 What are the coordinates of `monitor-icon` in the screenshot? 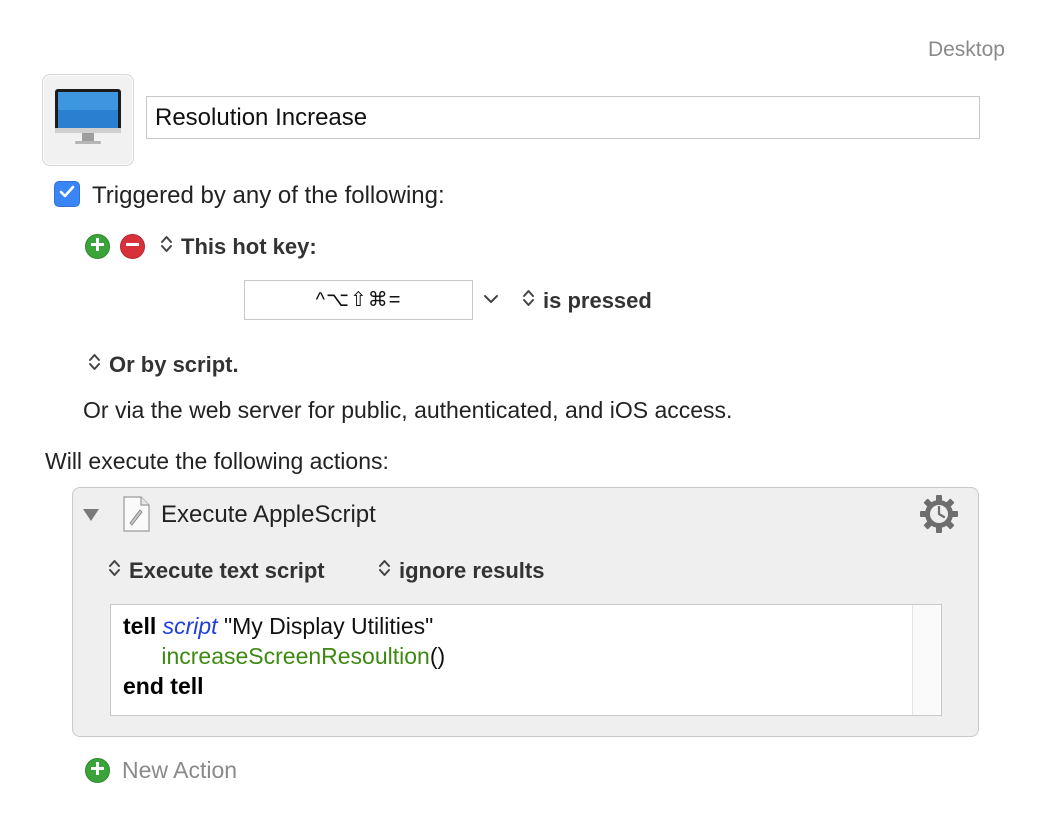 It's located at (88, 120).